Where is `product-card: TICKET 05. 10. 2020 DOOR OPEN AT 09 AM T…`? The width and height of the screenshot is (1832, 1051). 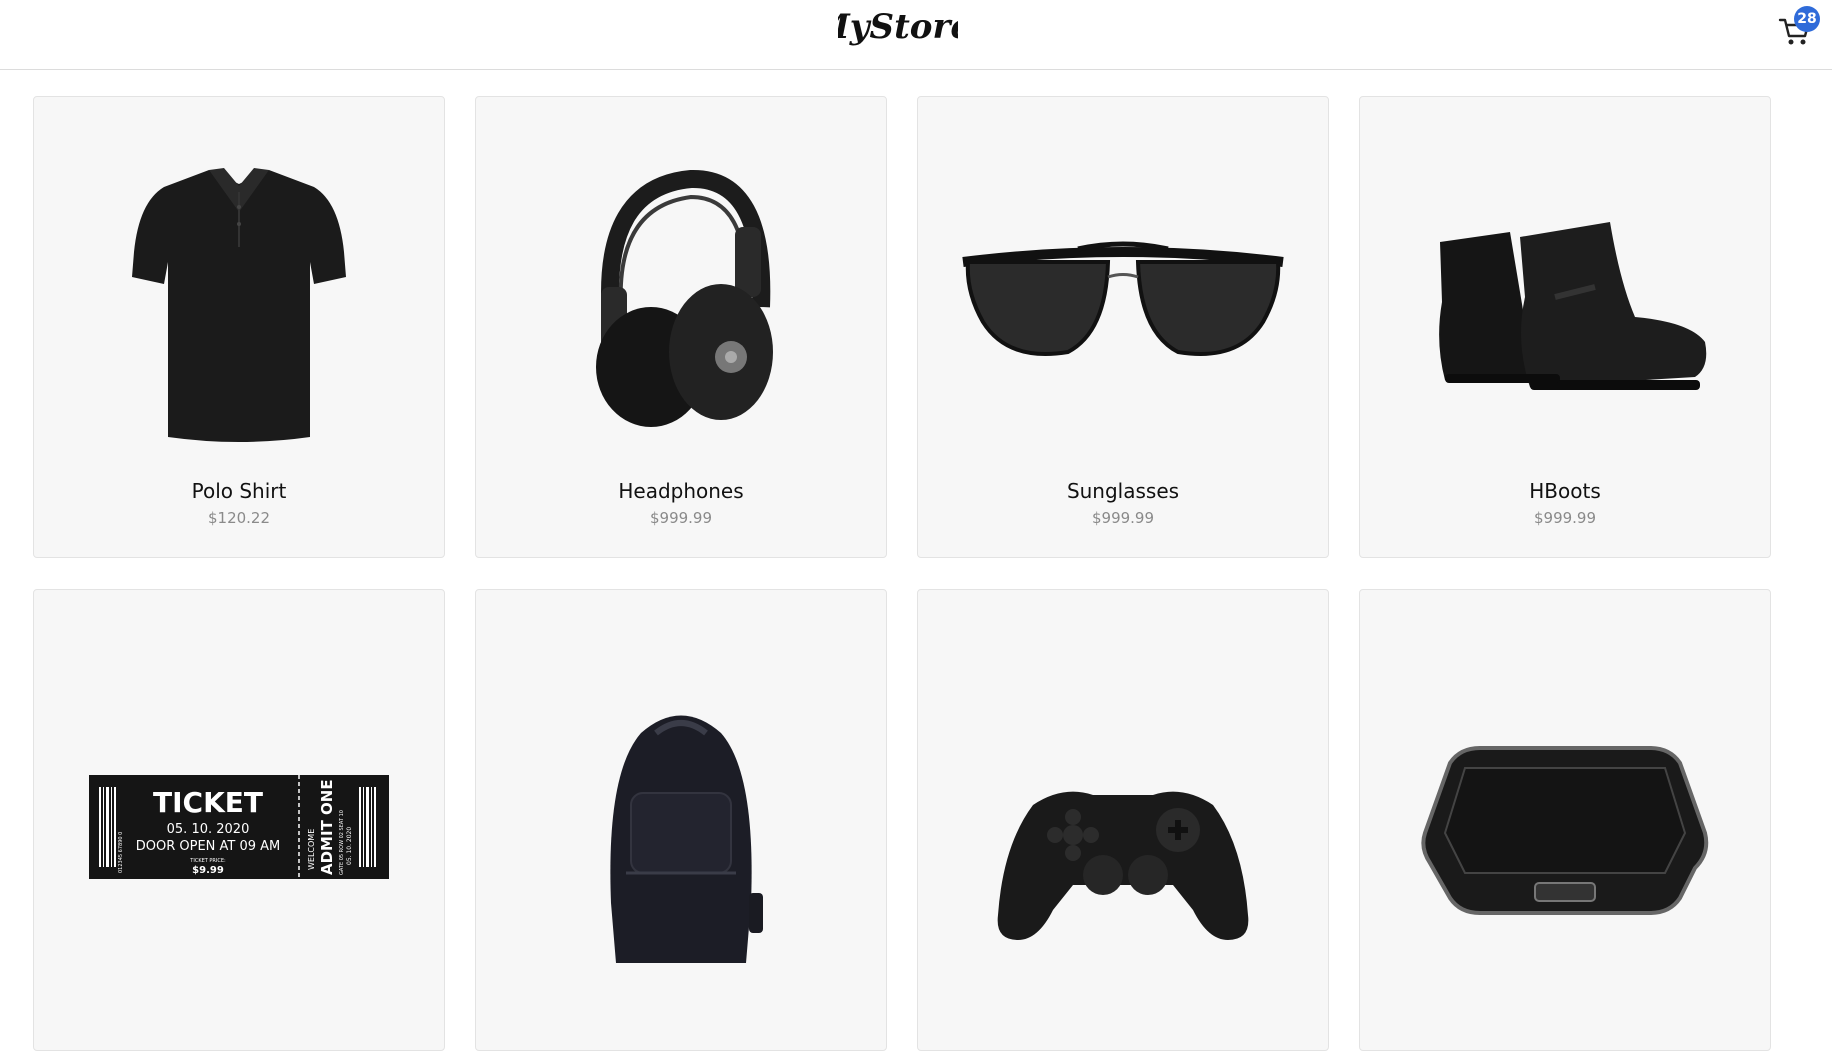
product-card: TICKET 05. 10. 2020 DOOR OPEN AT 09 AM T… is located at coordinates (239, 820).